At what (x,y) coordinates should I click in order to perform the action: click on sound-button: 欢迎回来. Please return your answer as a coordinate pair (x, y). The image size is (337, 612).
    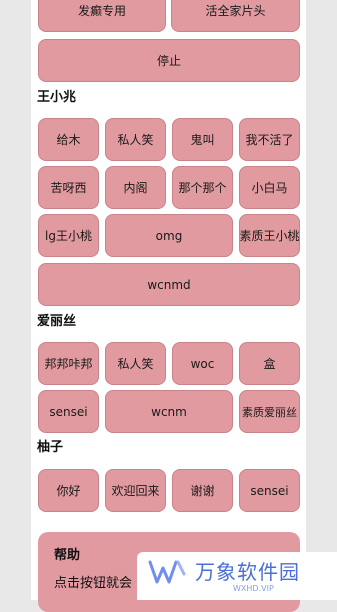
    Looking at the image, I should click on (135, 490).